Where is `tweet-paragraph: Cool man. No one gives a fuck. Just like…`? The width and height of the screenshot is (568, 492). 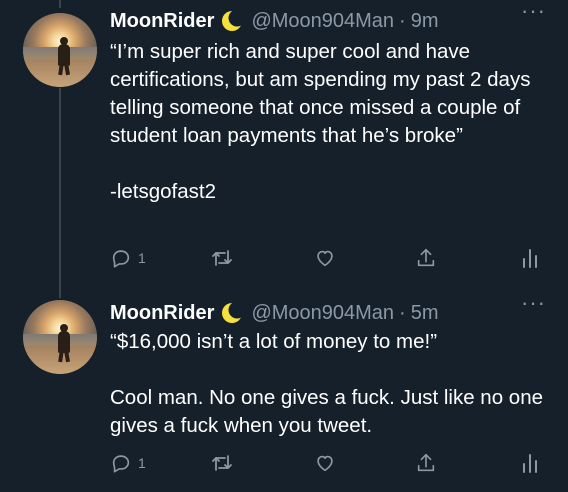
tweet-paragraph: Cool man. No one gives a fuck. Just like… is located at coordinates (329, 411).